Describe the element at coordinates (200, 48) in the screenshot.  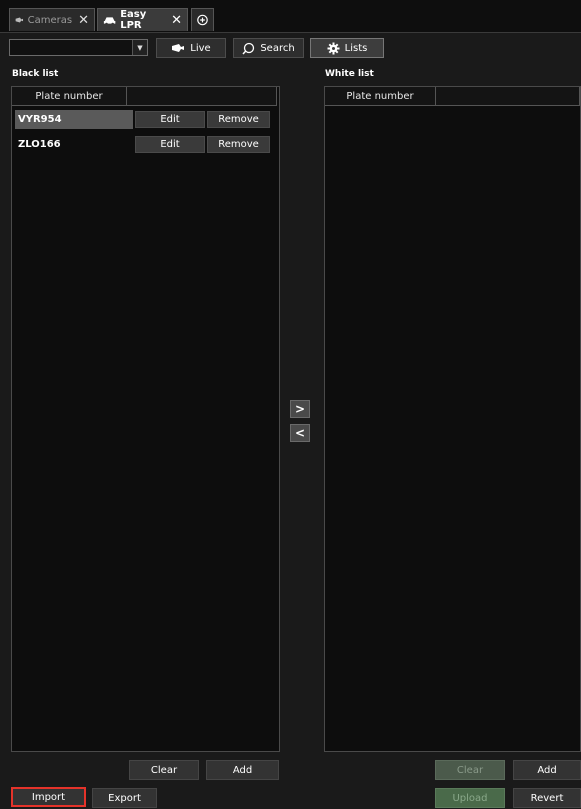
I see `live-label: Live` at that location.